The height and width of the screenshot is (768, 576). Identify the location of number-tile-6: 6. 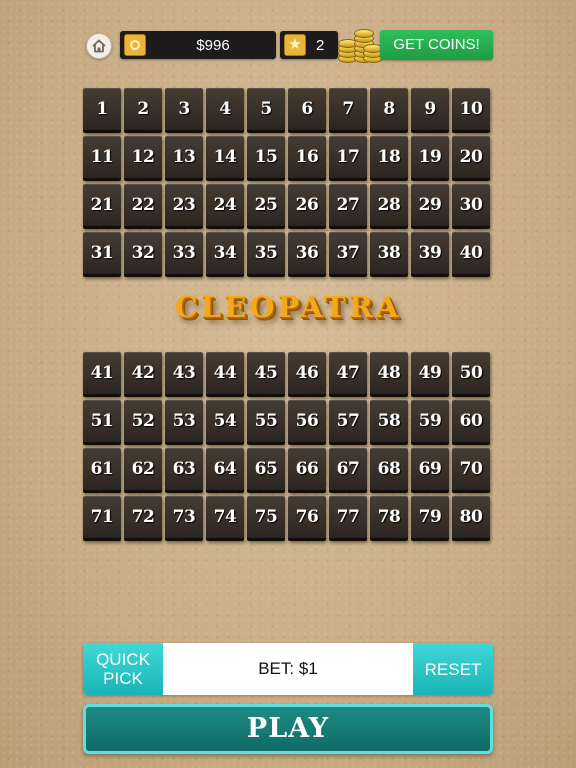
(307, 110).